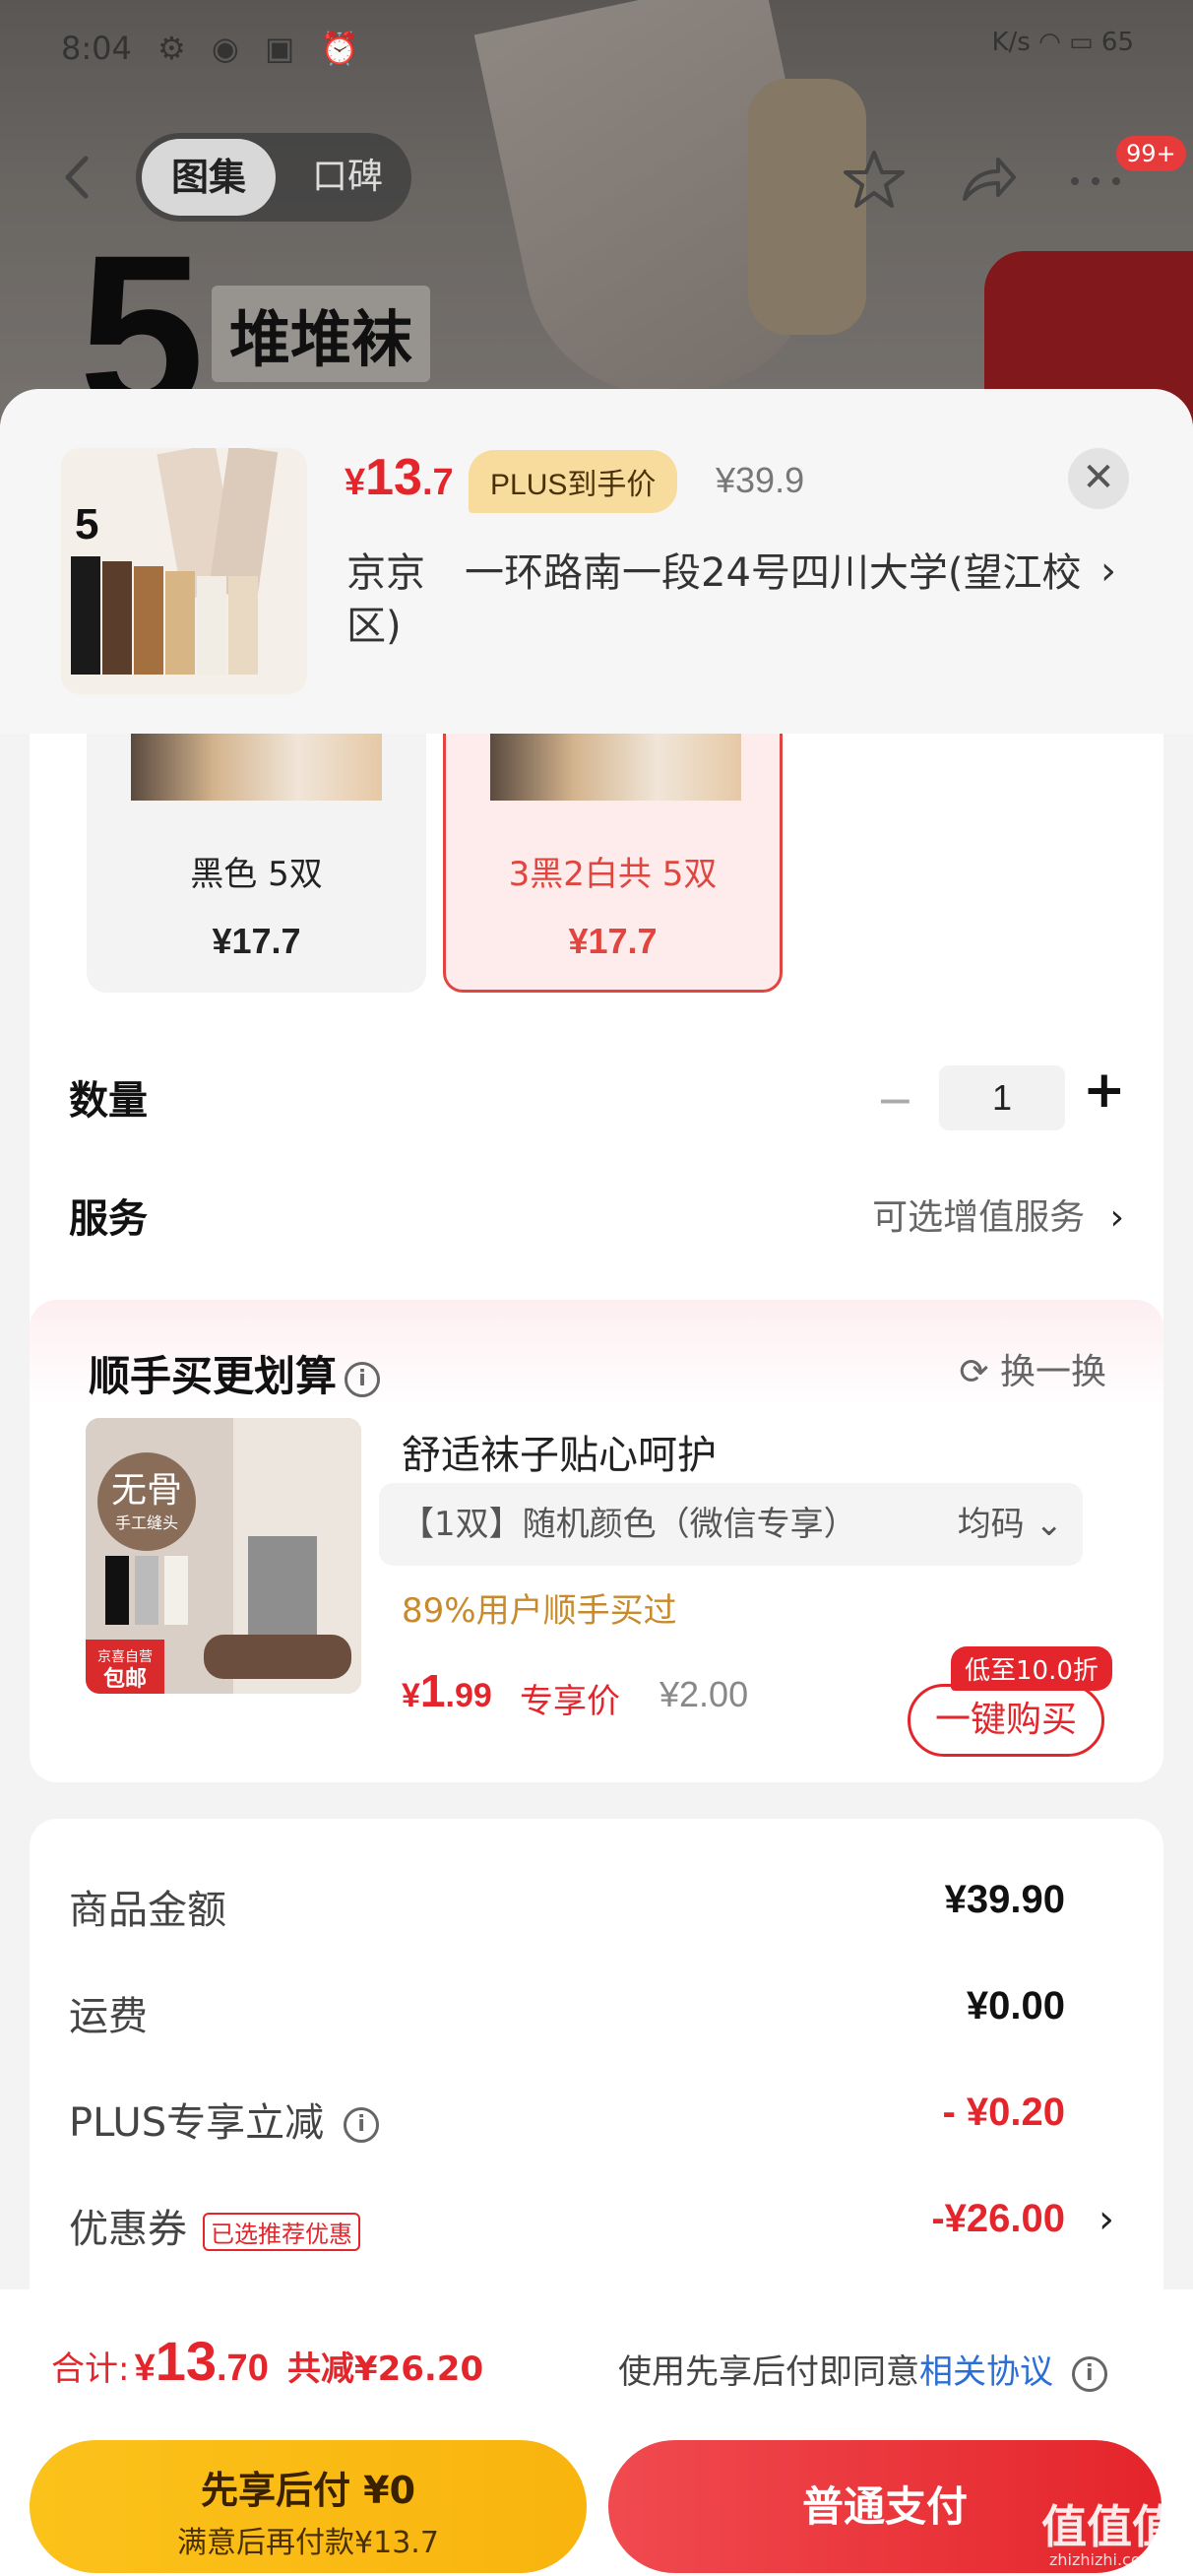 This screenshot has width=1193, height=2576. I want to click on back-icon, so click(78, 177).